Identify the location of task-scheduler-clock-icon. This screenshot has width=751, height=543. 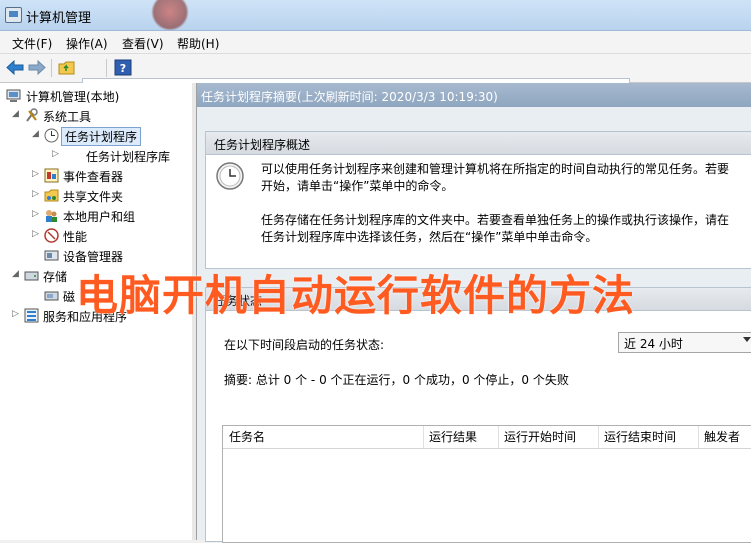
(230, 176).